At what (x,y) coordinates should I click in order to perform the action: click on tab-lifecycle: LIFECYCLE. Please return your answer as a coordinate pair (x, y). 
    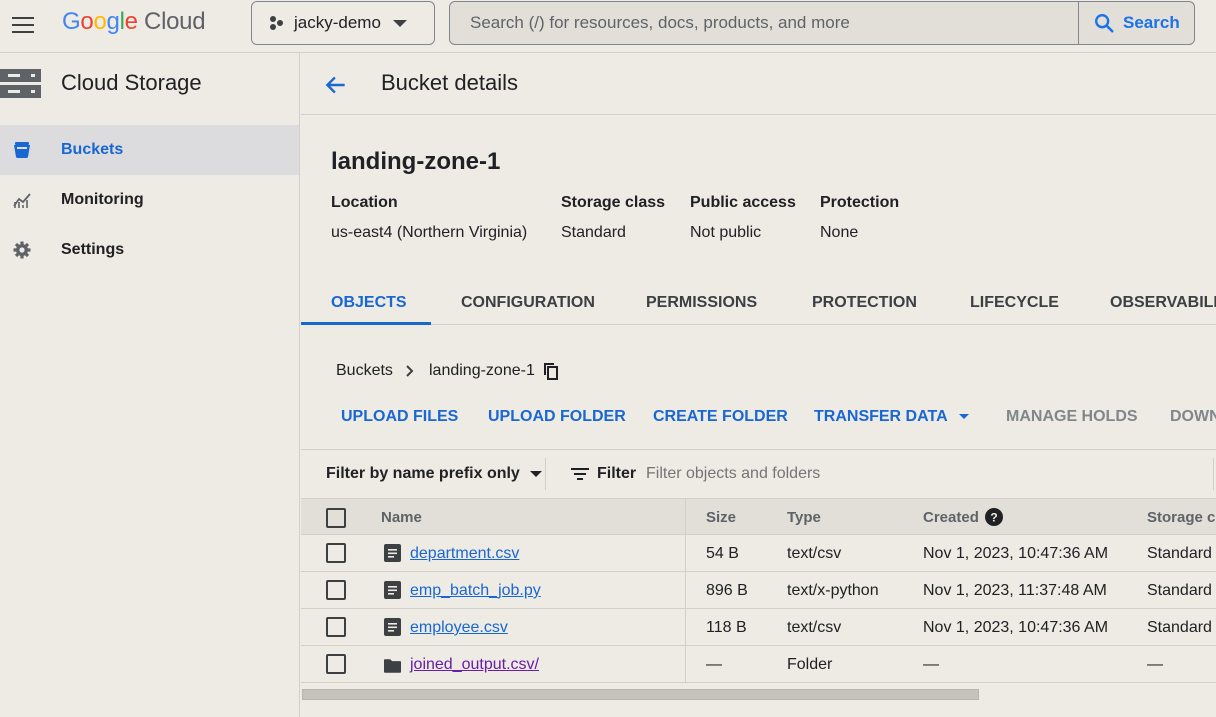
    Looking at the image, I should click on (1014, 303).